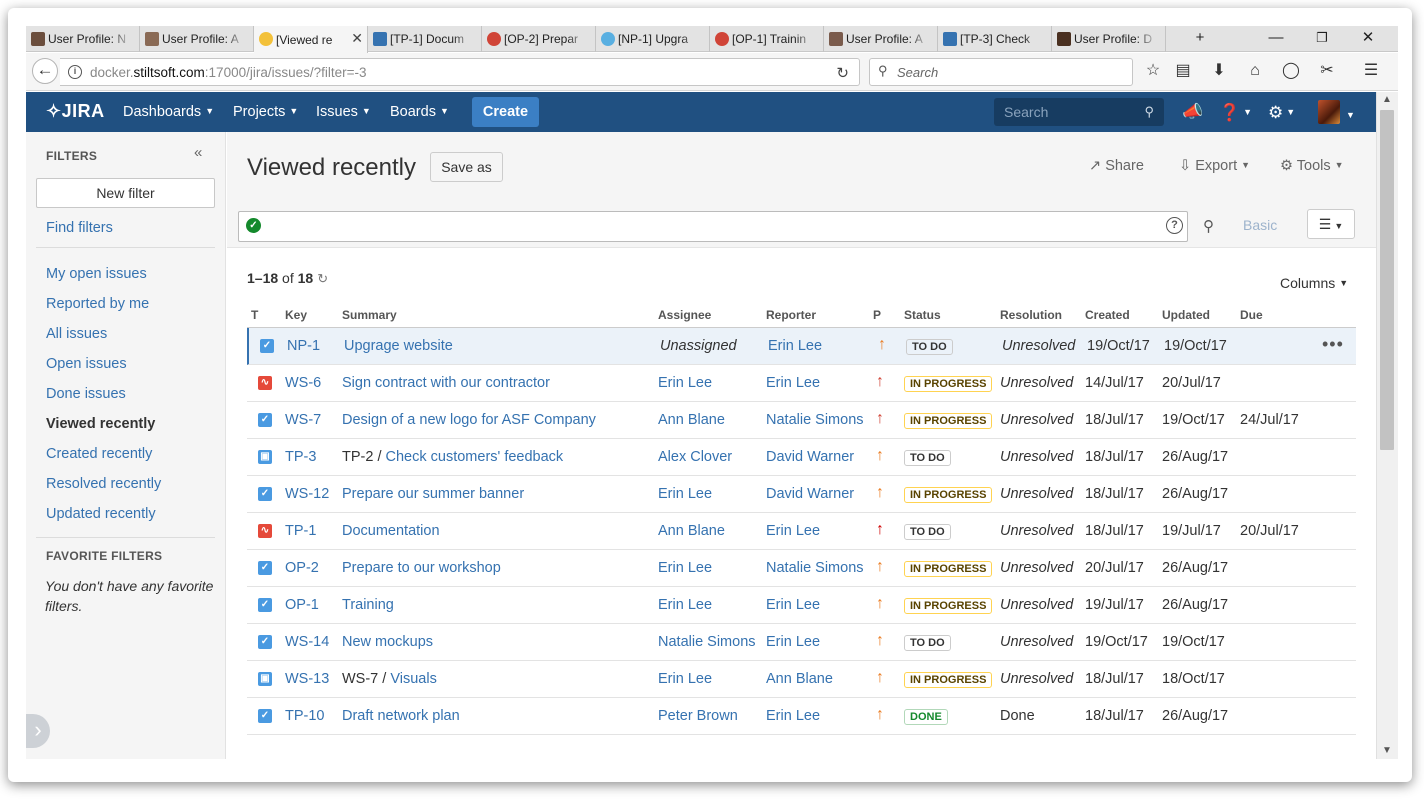  What do you see at coordinates (767, 39) in the screenshot?
I see `browser-tab: [OP-1] Trainin` at bounding box center [767, 39].